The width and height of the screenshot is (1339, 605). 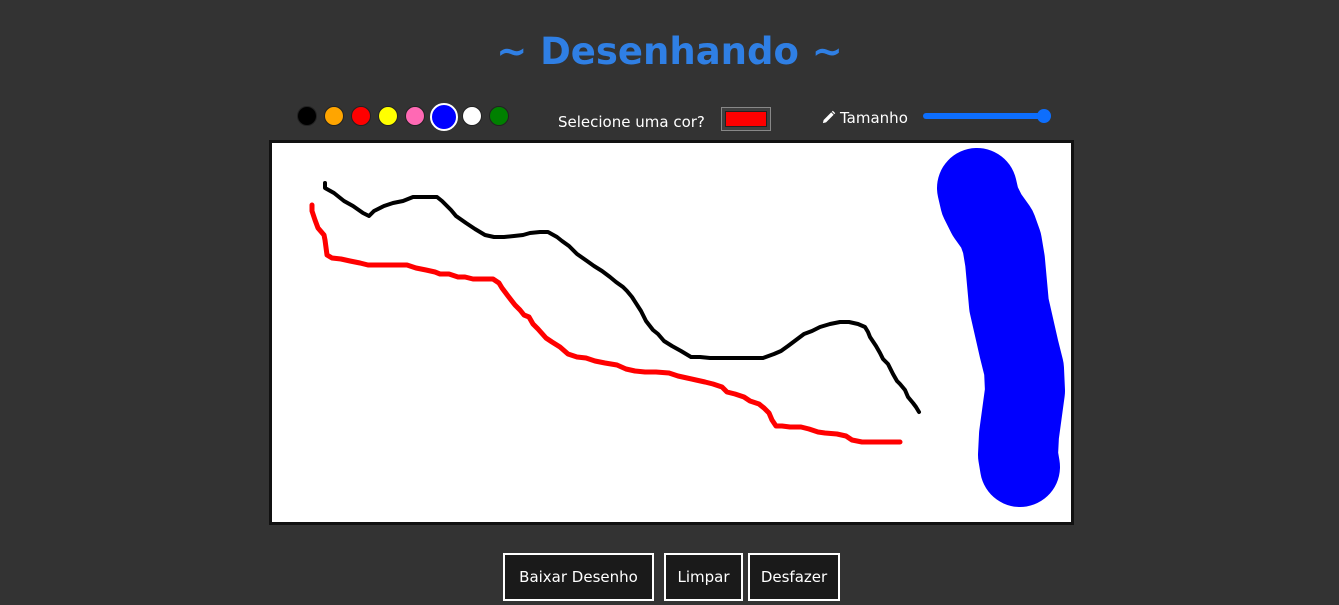 I want to click on swatch-red, so click(x=361, y=116).